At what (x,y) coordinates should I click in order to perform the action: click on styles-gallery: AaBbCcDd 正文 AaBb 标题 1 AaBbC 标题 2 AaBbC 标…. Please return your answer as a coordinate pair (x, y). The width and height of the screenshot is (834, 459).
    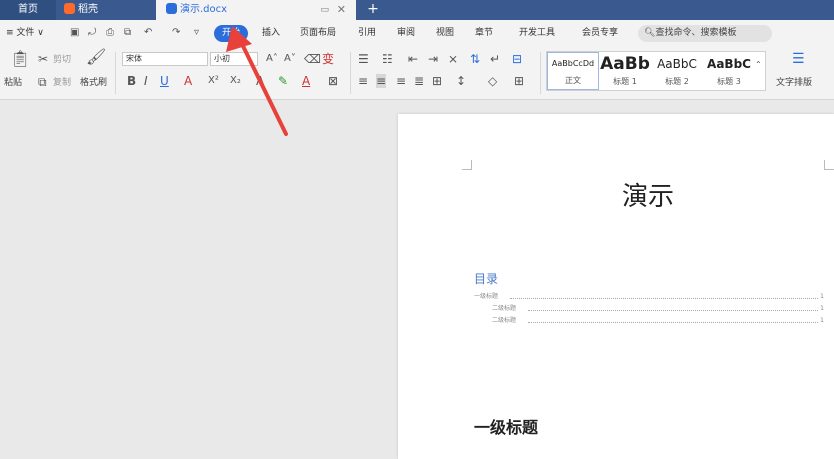
    Looking at the image, I should click on (656, 71).